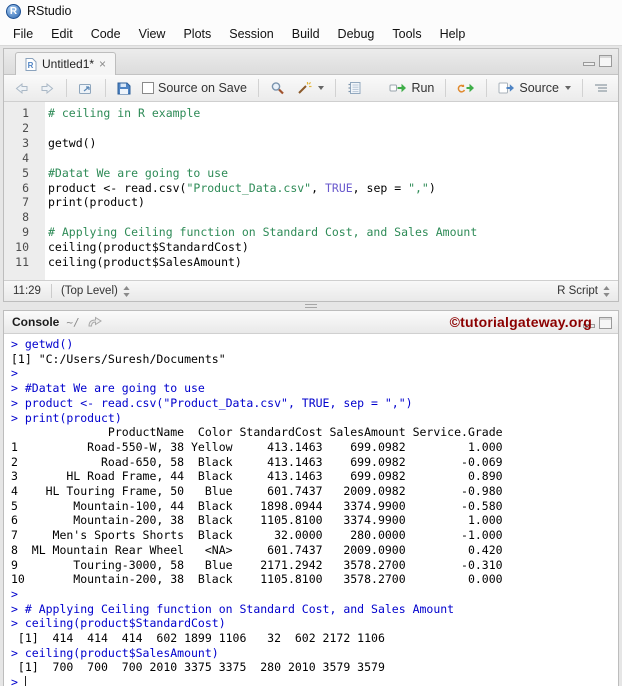 This screenshot has width=622, height=686. I want to click on title-bar: R RStudio, so click(311, 11).